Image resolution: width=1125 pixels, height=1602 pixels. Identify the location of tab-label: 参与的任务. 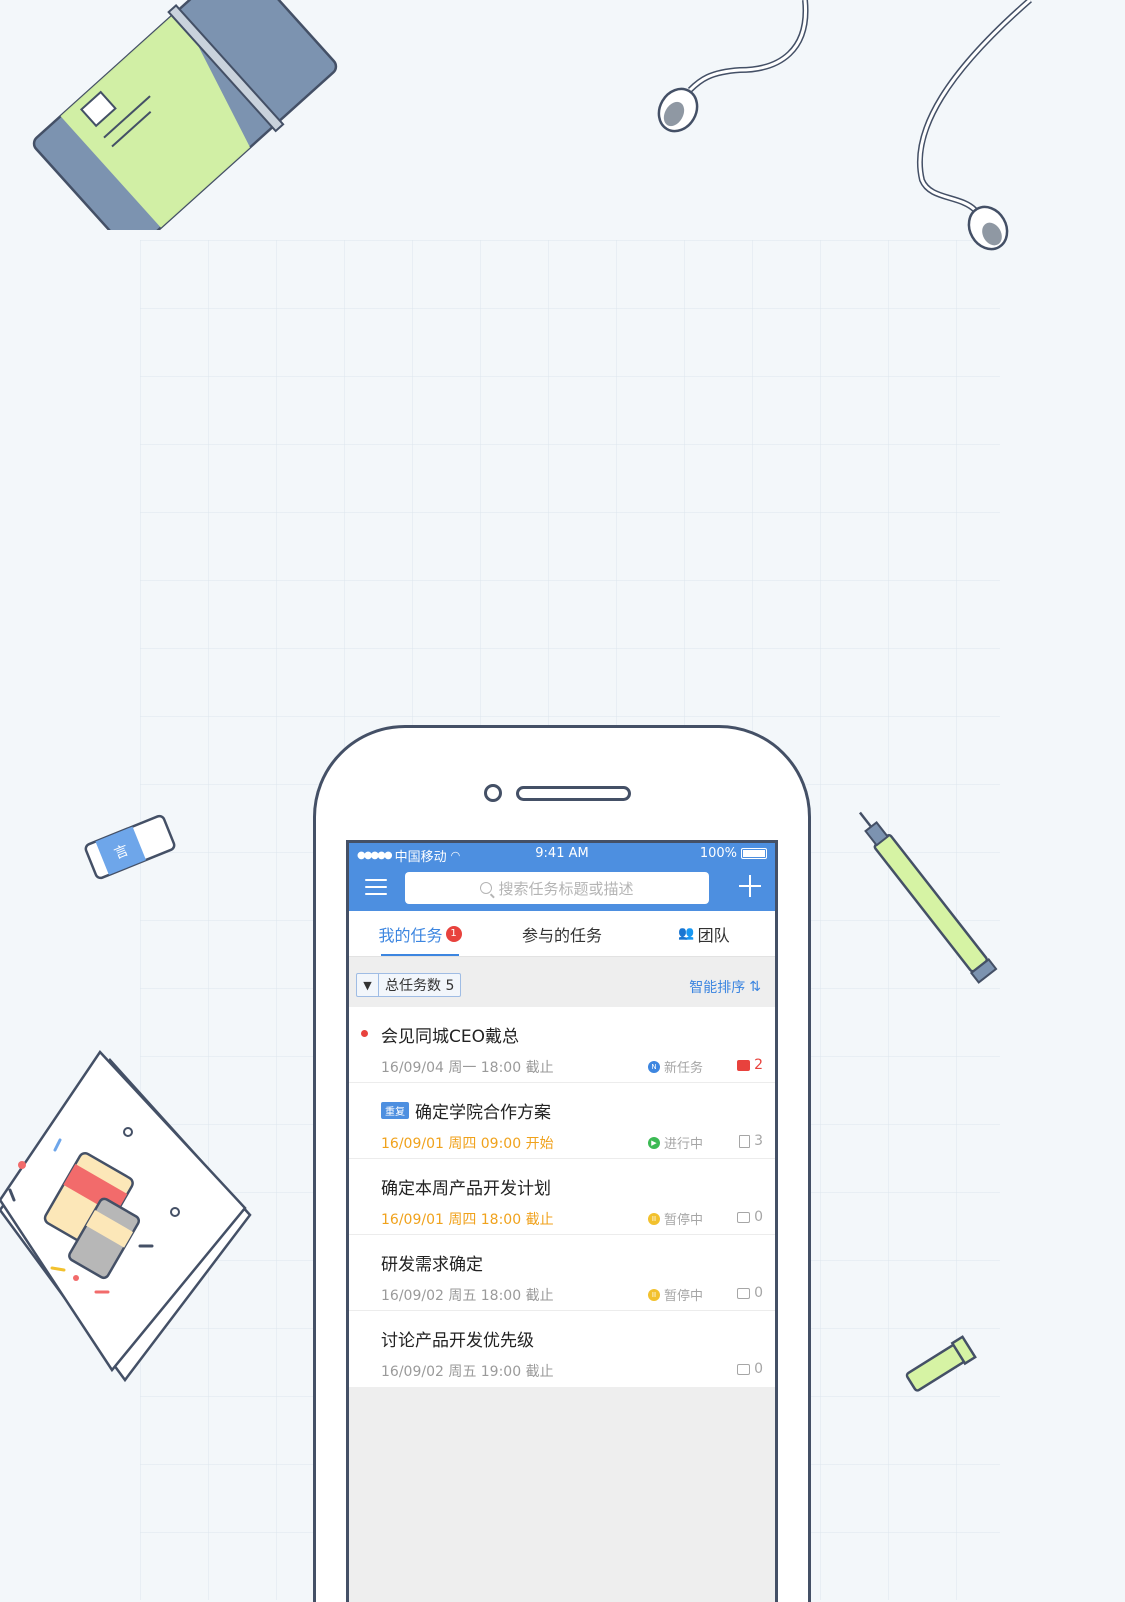
(561, 935).